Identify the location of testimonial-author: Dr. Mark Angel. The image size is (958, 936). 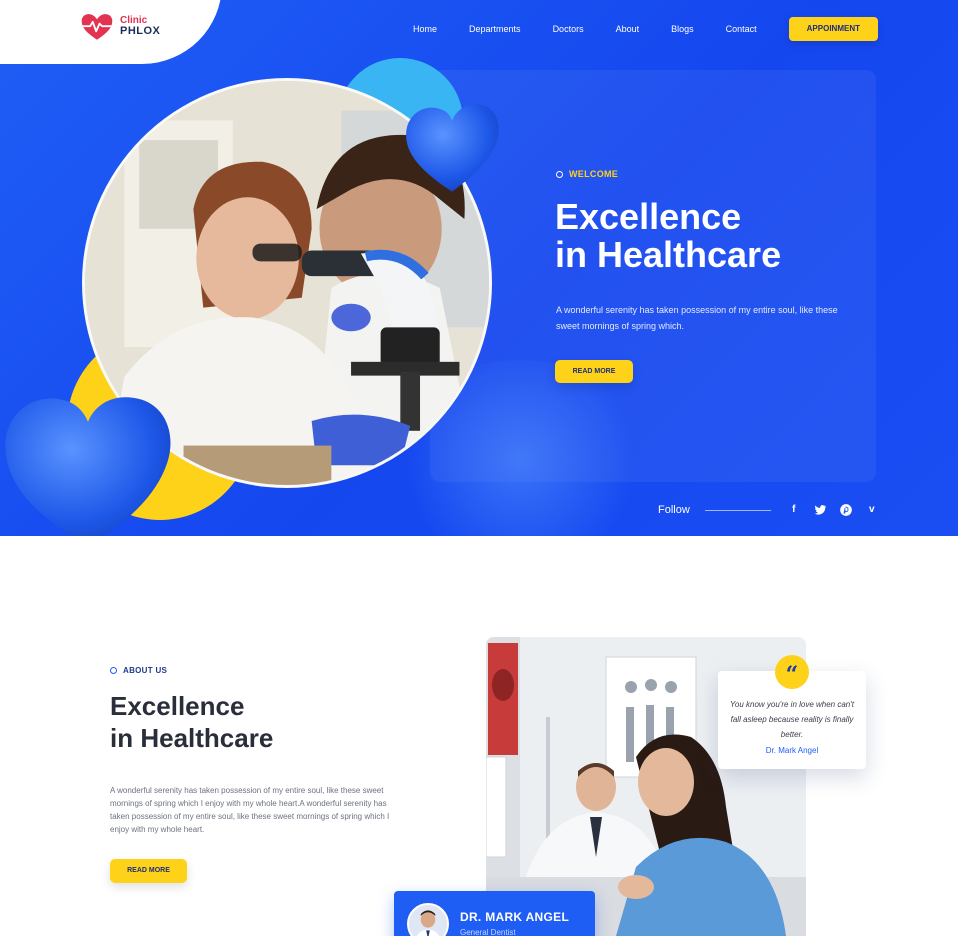
(792, 750).